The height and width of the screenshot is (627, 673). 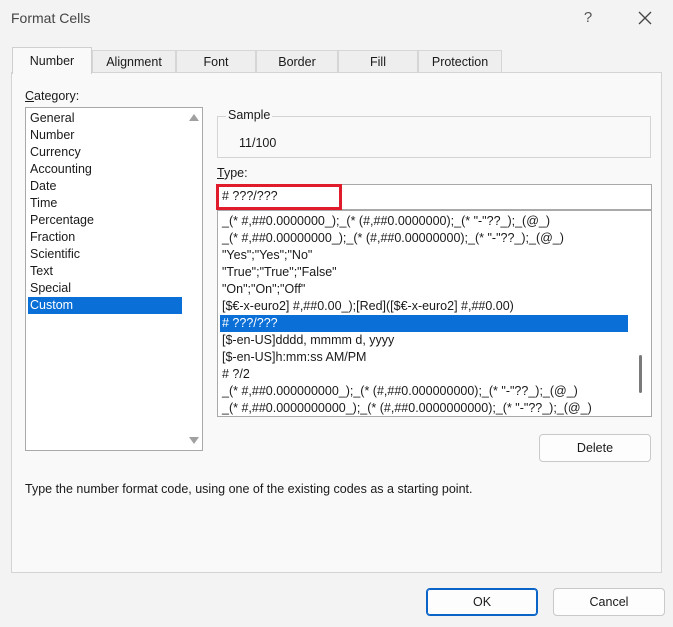 What do you see at coordinates (249, 115) in the screenshot?
I see `sample-label: Sample` at bounding box center [249, 115].